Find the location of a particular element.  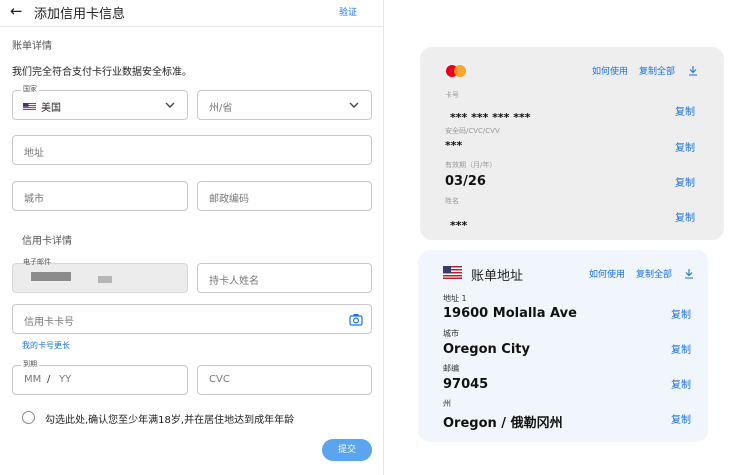

copy-state-button: 复制 is located at coordinates (681, 418).